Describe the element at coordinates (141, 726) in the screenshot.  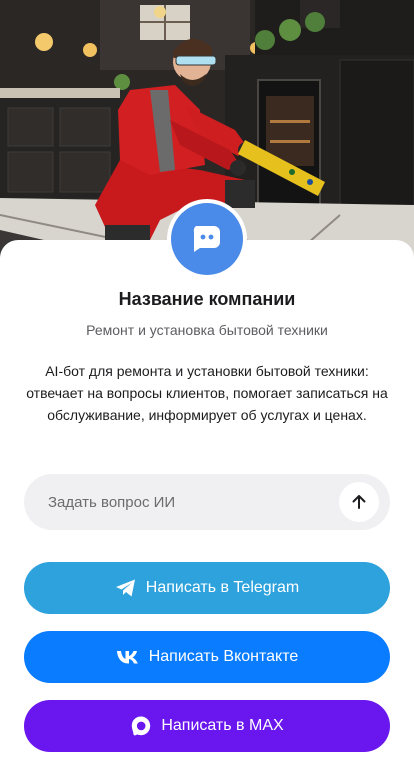
I see `max-icon` at that location.